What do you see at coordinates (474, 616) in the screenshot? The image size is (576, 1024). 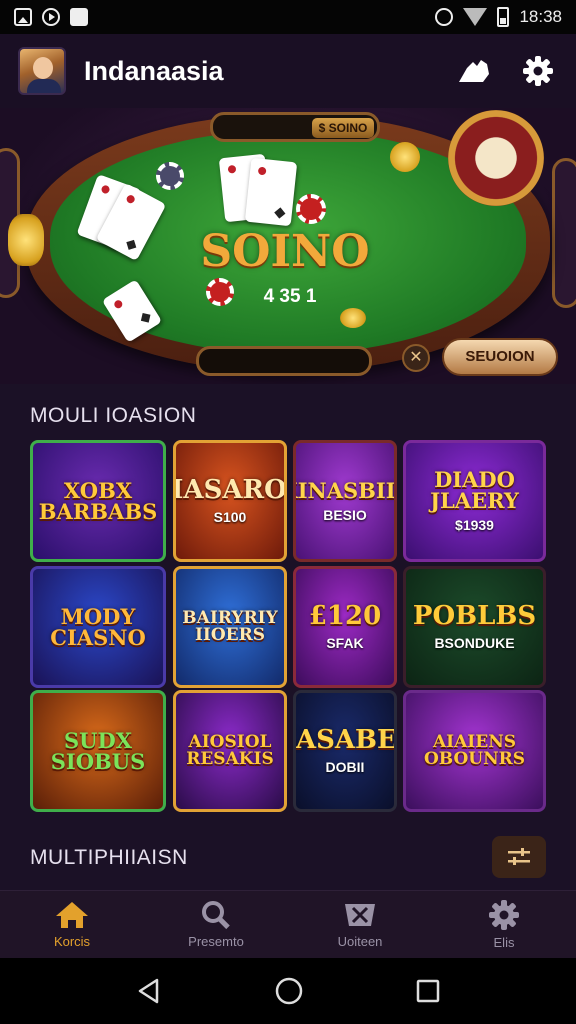 I see `game-tile-title: POBLBS` at bounding box center [474, 616].